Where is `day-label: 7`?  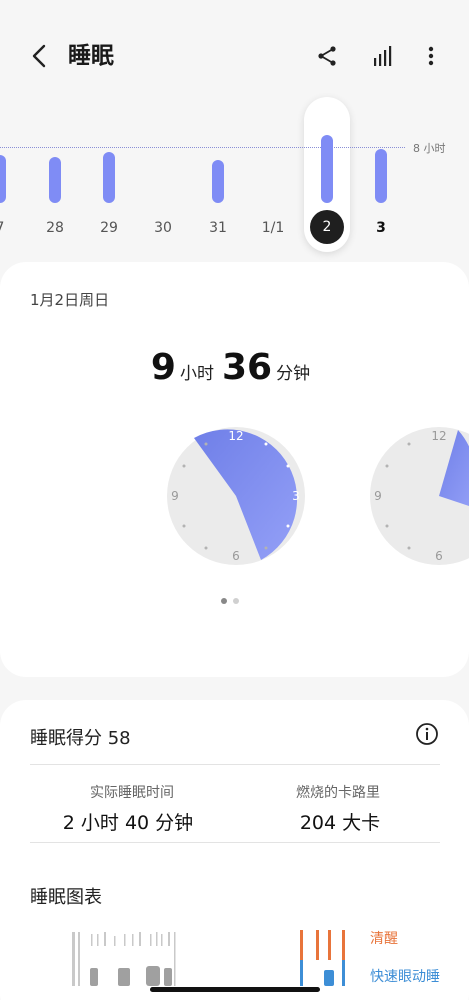
day-label: 7 is located at coordinates (10, 228).